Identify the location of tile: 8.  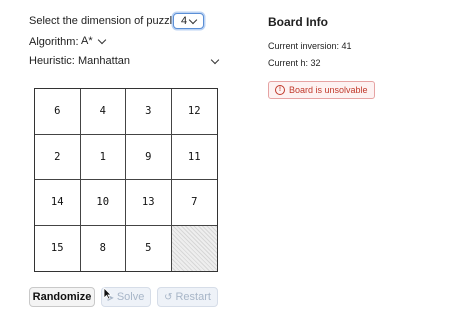
(103, 248).